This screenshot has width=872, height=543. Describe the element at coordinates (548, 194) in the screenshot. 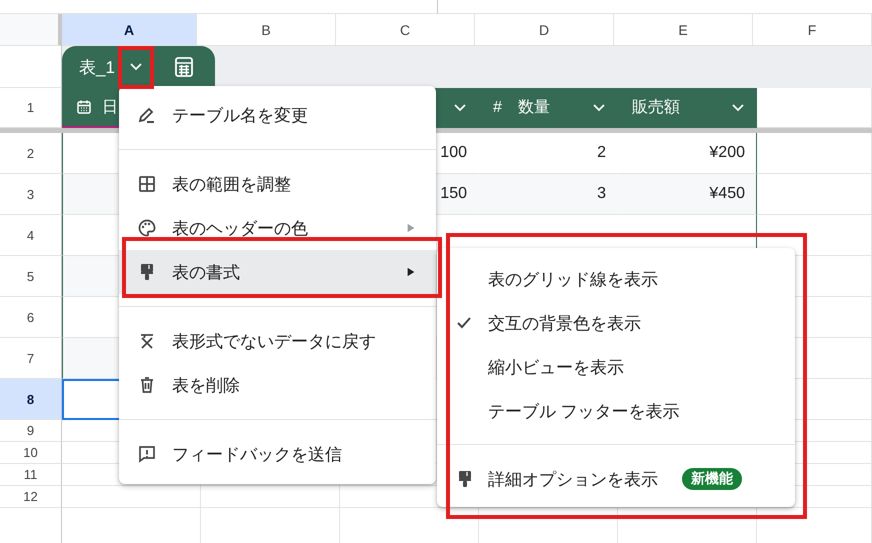

I see `table-cell: 3` at that location.